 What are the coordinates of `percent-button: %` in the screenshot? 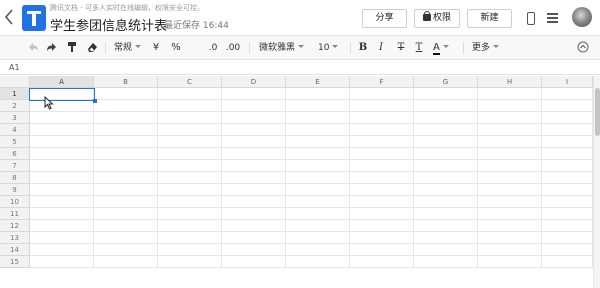 It's located at (176, 48).